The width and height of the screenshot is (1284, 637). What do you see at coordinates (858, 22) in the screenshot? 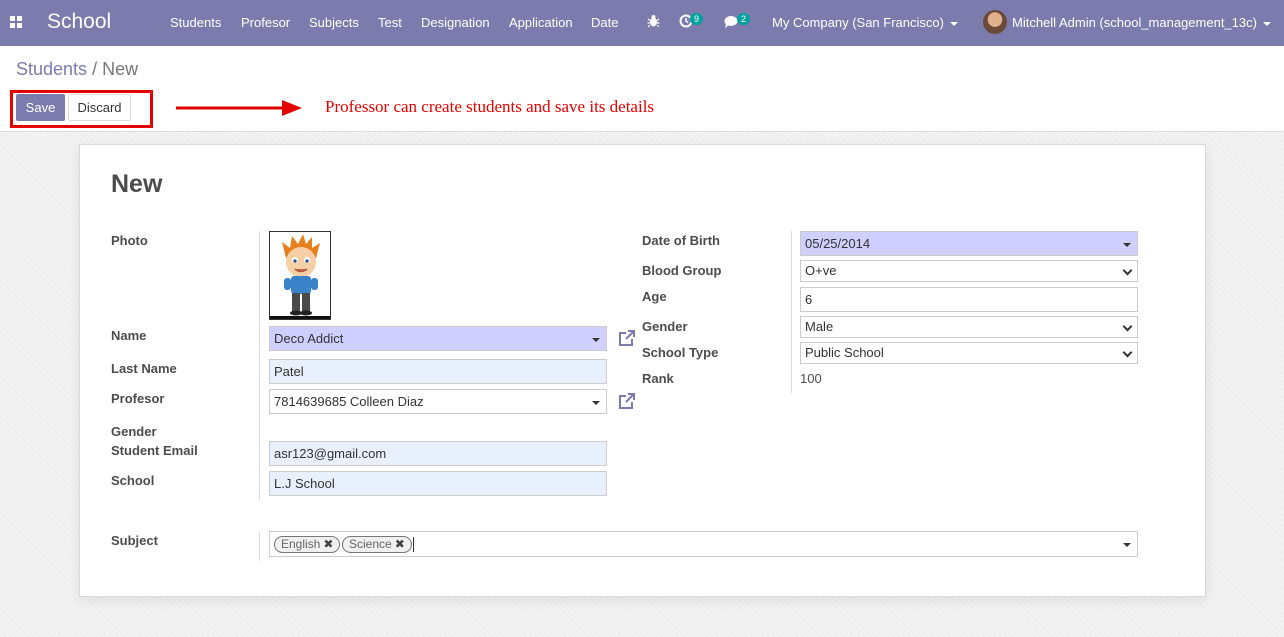
I see `company-name: My Company (San Francisco)` at bounding box center [858, 22].